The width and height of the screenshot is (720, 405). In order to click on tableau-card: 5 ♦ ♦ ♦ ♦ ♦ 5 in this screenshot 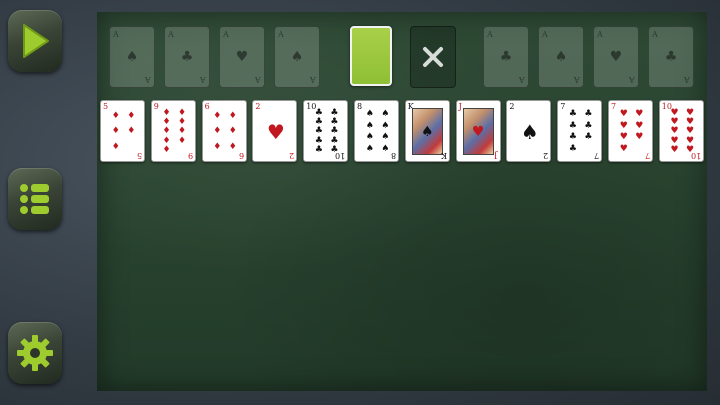, I will do `click(122, 131)`.